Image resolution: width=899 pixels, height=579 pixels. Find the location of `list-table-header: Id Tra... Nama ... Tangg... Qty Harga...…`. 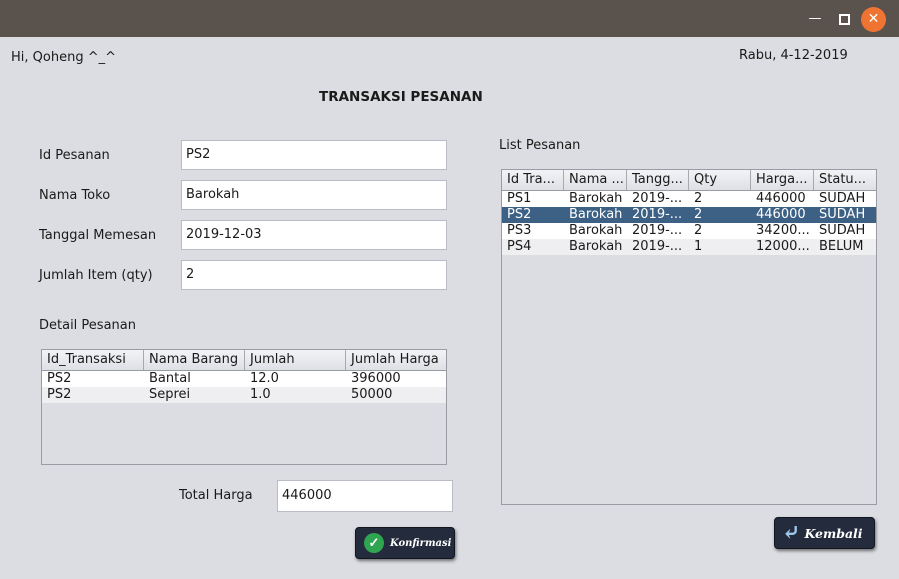

list-table-header: Id Tra... Nama ... Tangg... Qty Harga...… is located at coordinates (689, 180).